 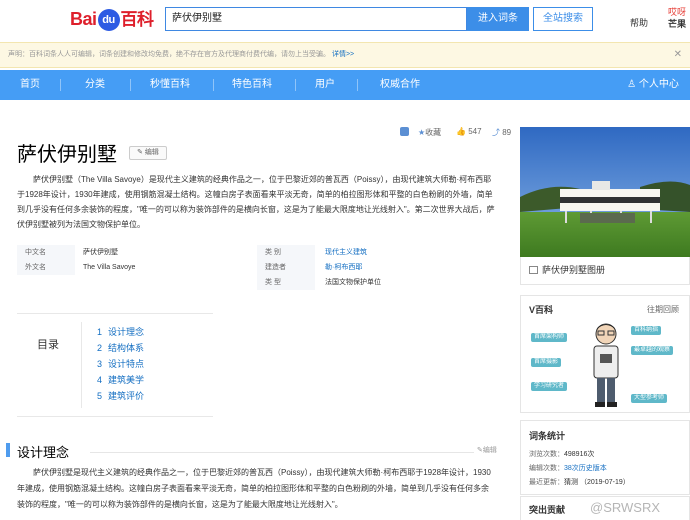 I want to click on v-tag: 首席摄影, so click(x=546, y=362).